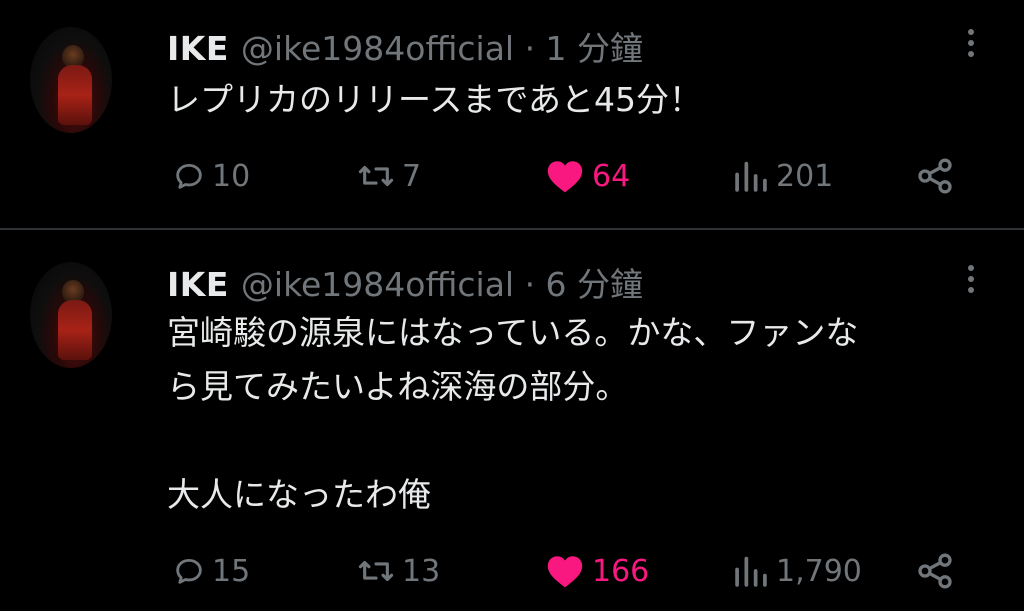  I want to click on like-count: 166, so click(621, 571).